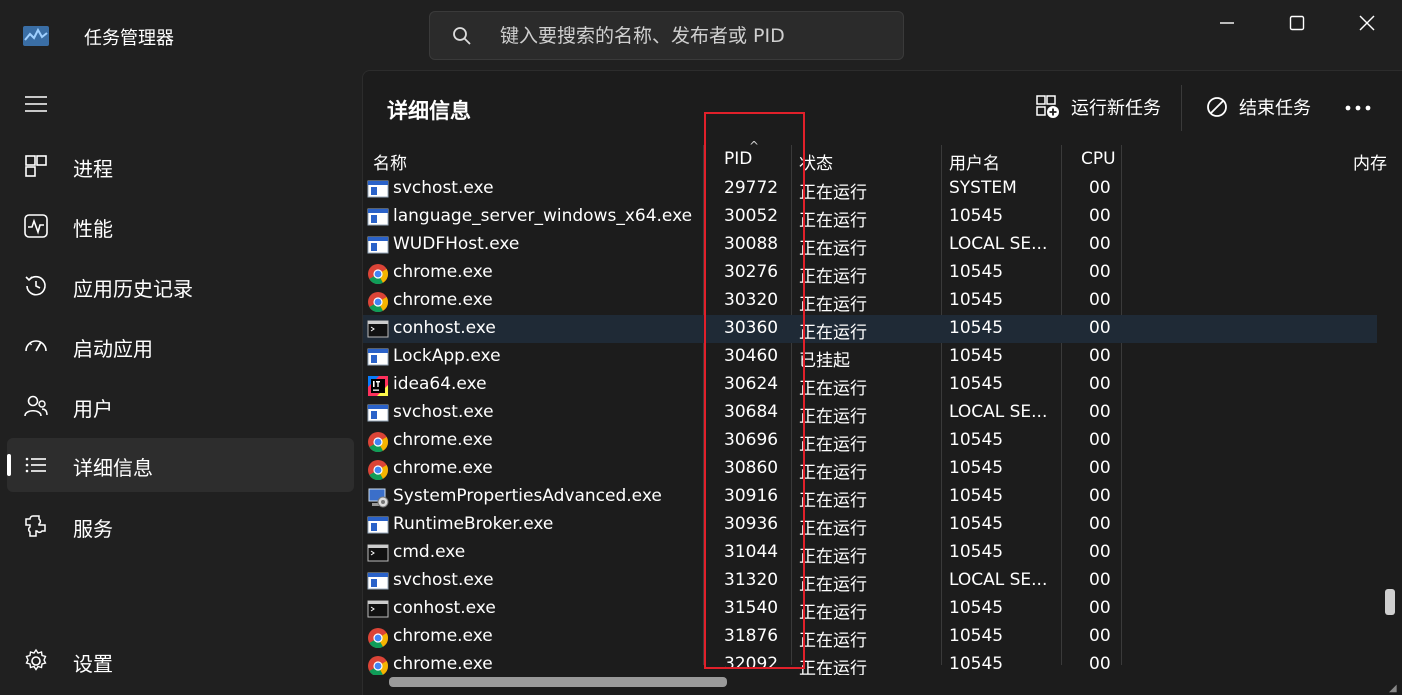 The image size is (1402, 695). What do you see at coordinates (870, 245) in the screenshot?
I see `table-row: WUDFHost.exe 30088 正在运行 LOCAL SE... 00` at bounding box center [870, 245].